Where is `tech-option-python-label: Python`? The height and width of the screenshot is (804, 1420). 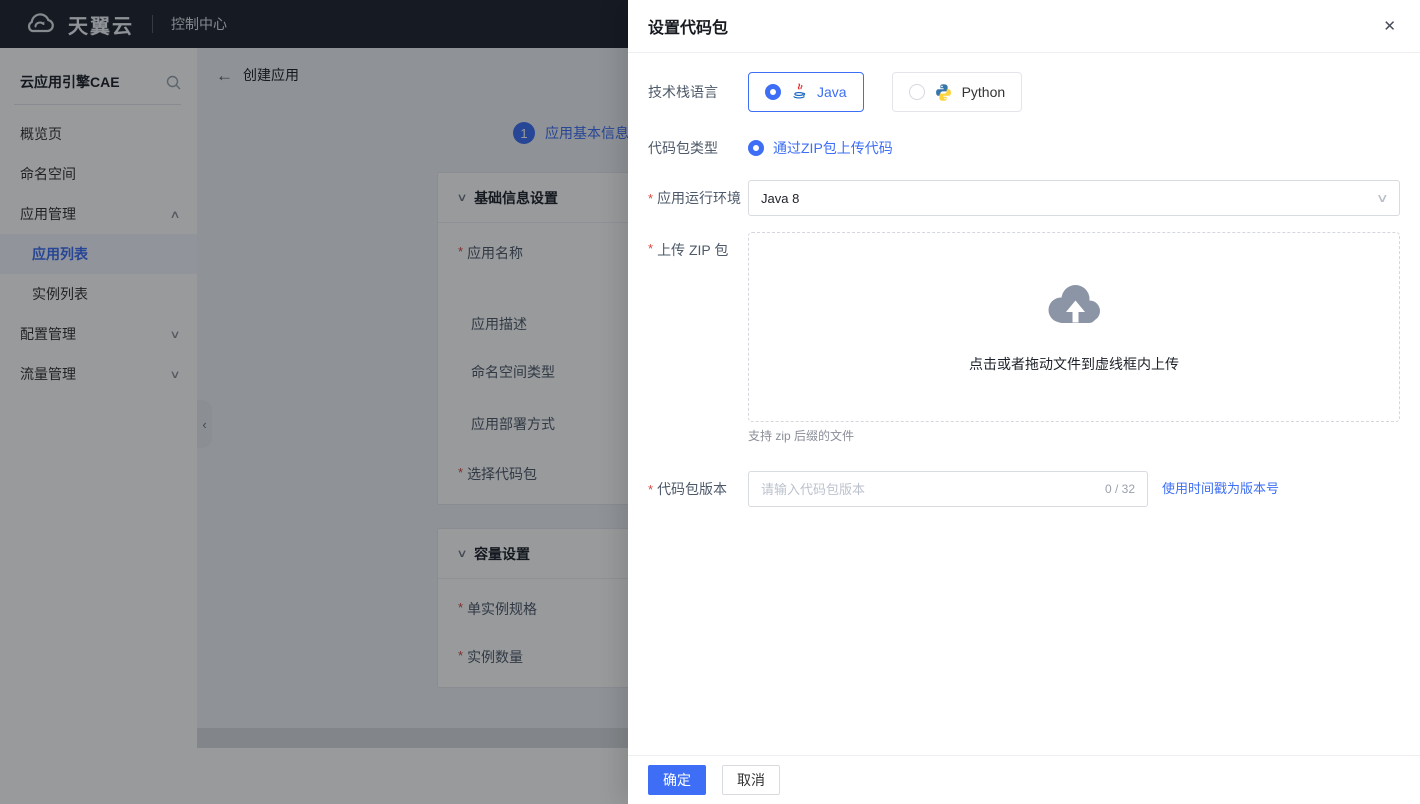 tech-option-python-label: Python is located at coordinates (983, 92).